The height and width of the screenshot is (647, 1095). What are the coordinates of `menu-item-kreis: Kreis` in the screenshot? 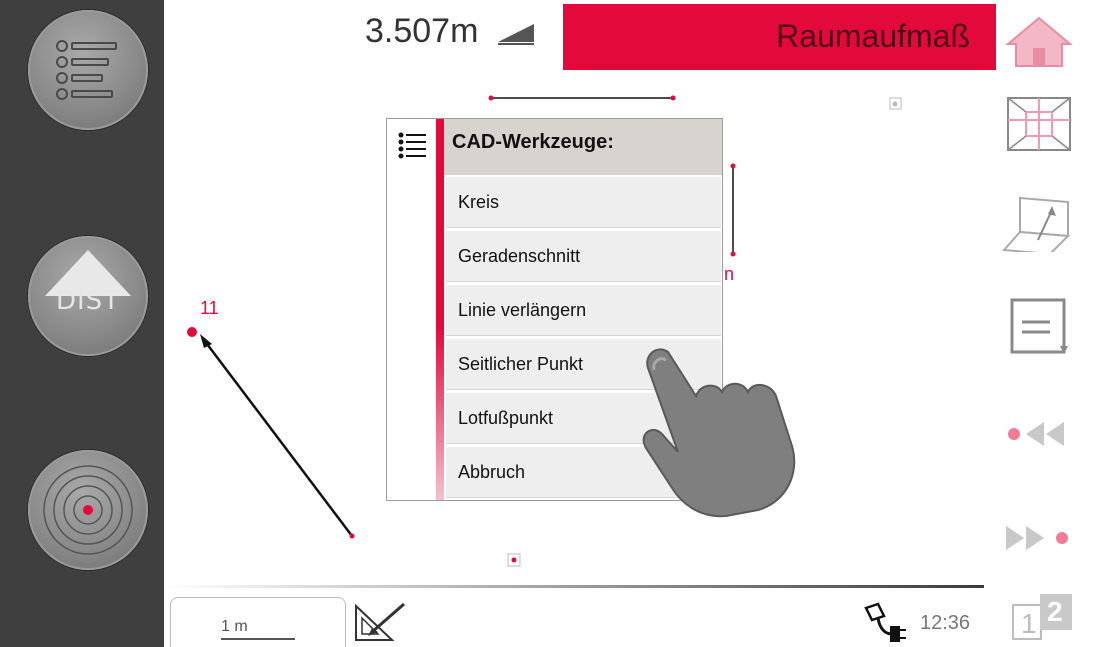 It's located at (583, 202).